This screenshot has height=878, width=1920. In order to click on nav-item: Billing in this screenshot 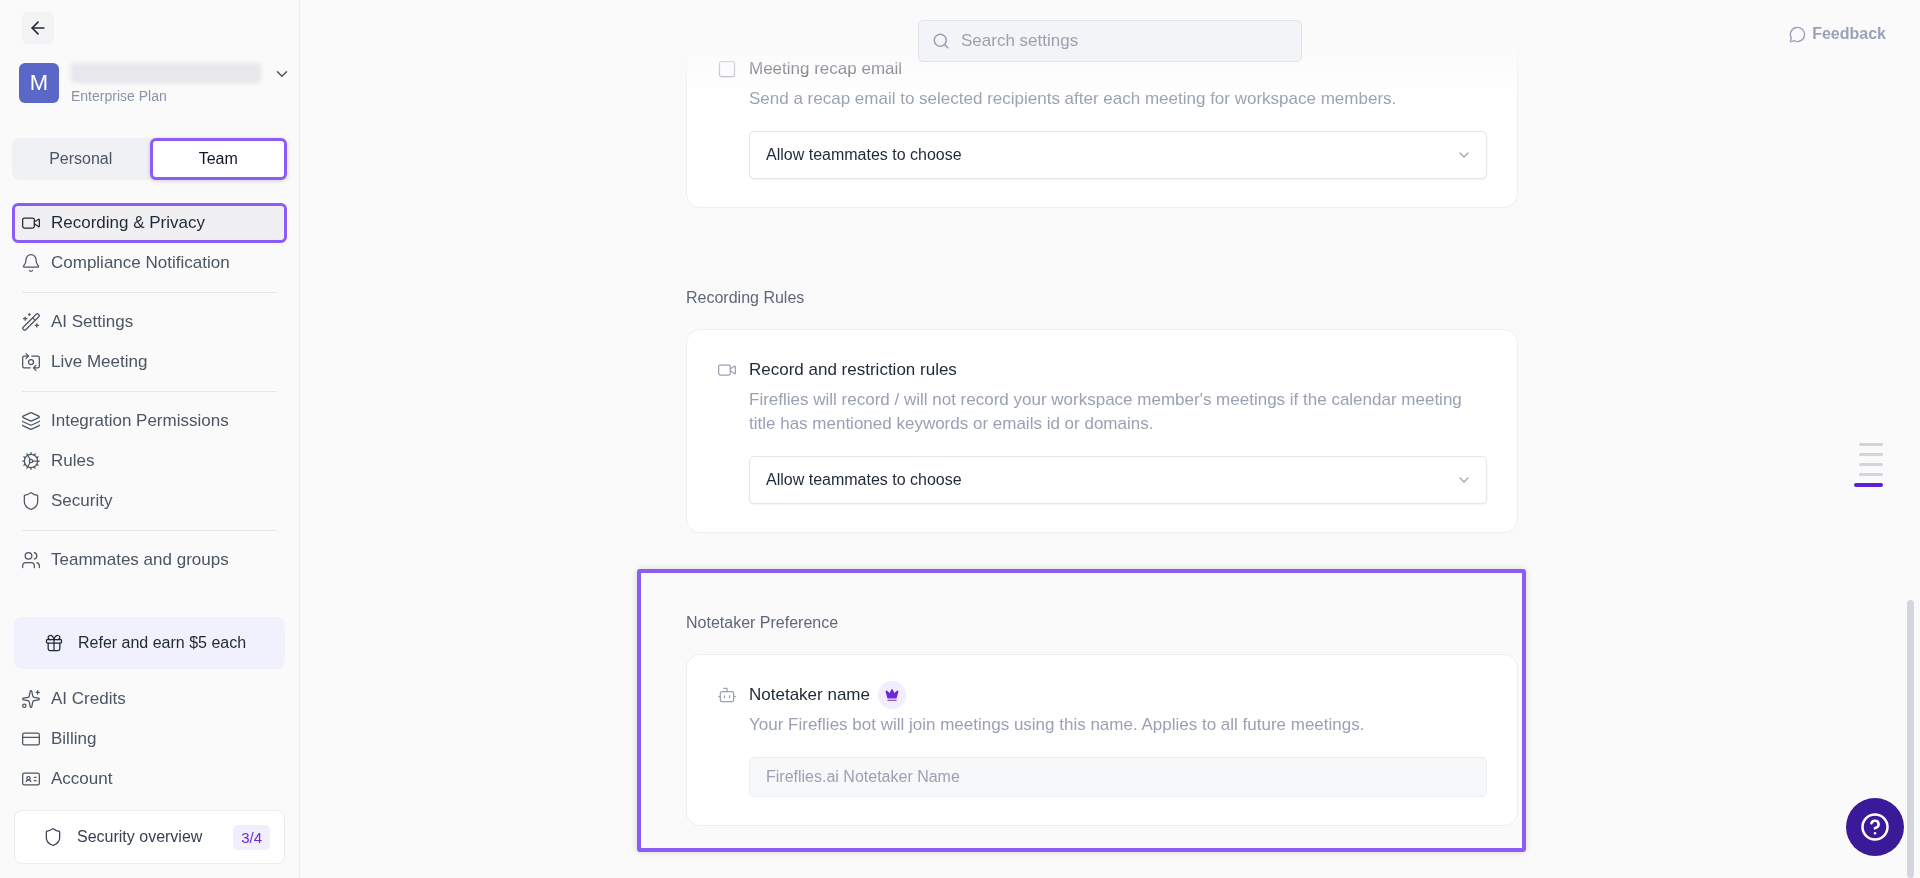, I will do `click(149, 739)`.